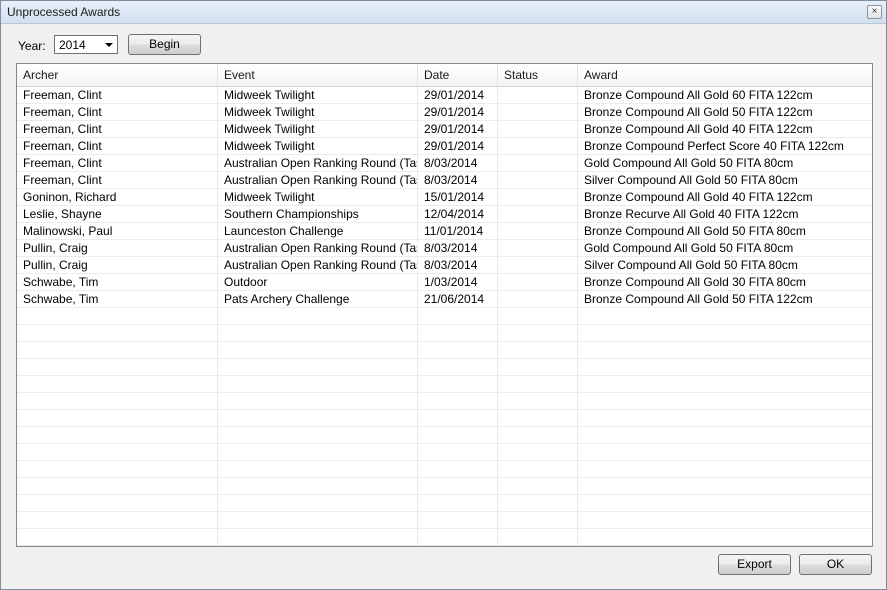 This screenshot has height=590, width=887. What do you see at coordinates (318, 299) in the screenshot?
I see `cell-event: Pats Archery Challenge` at bounding box center [318, 299].